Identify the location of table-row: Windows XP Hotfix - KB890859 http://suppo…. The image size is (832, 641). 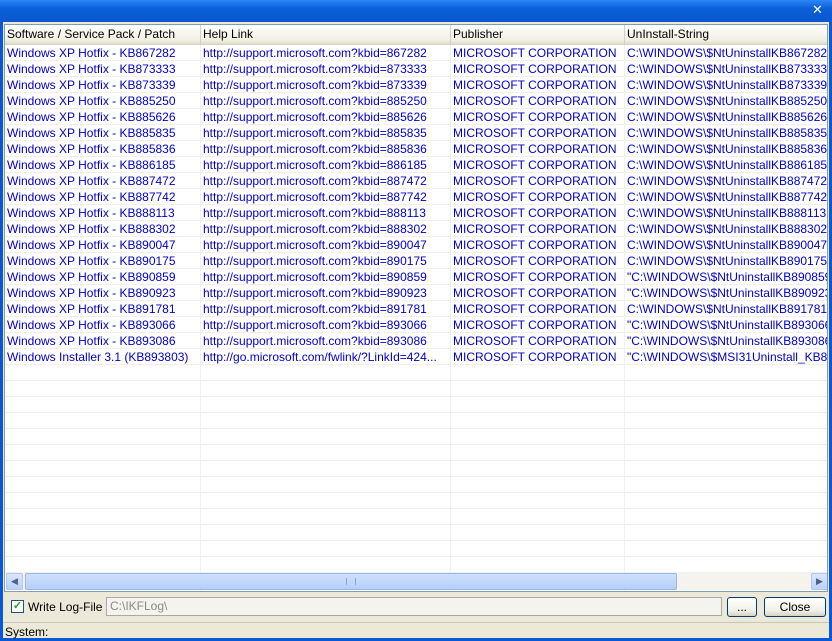
(416, 277).